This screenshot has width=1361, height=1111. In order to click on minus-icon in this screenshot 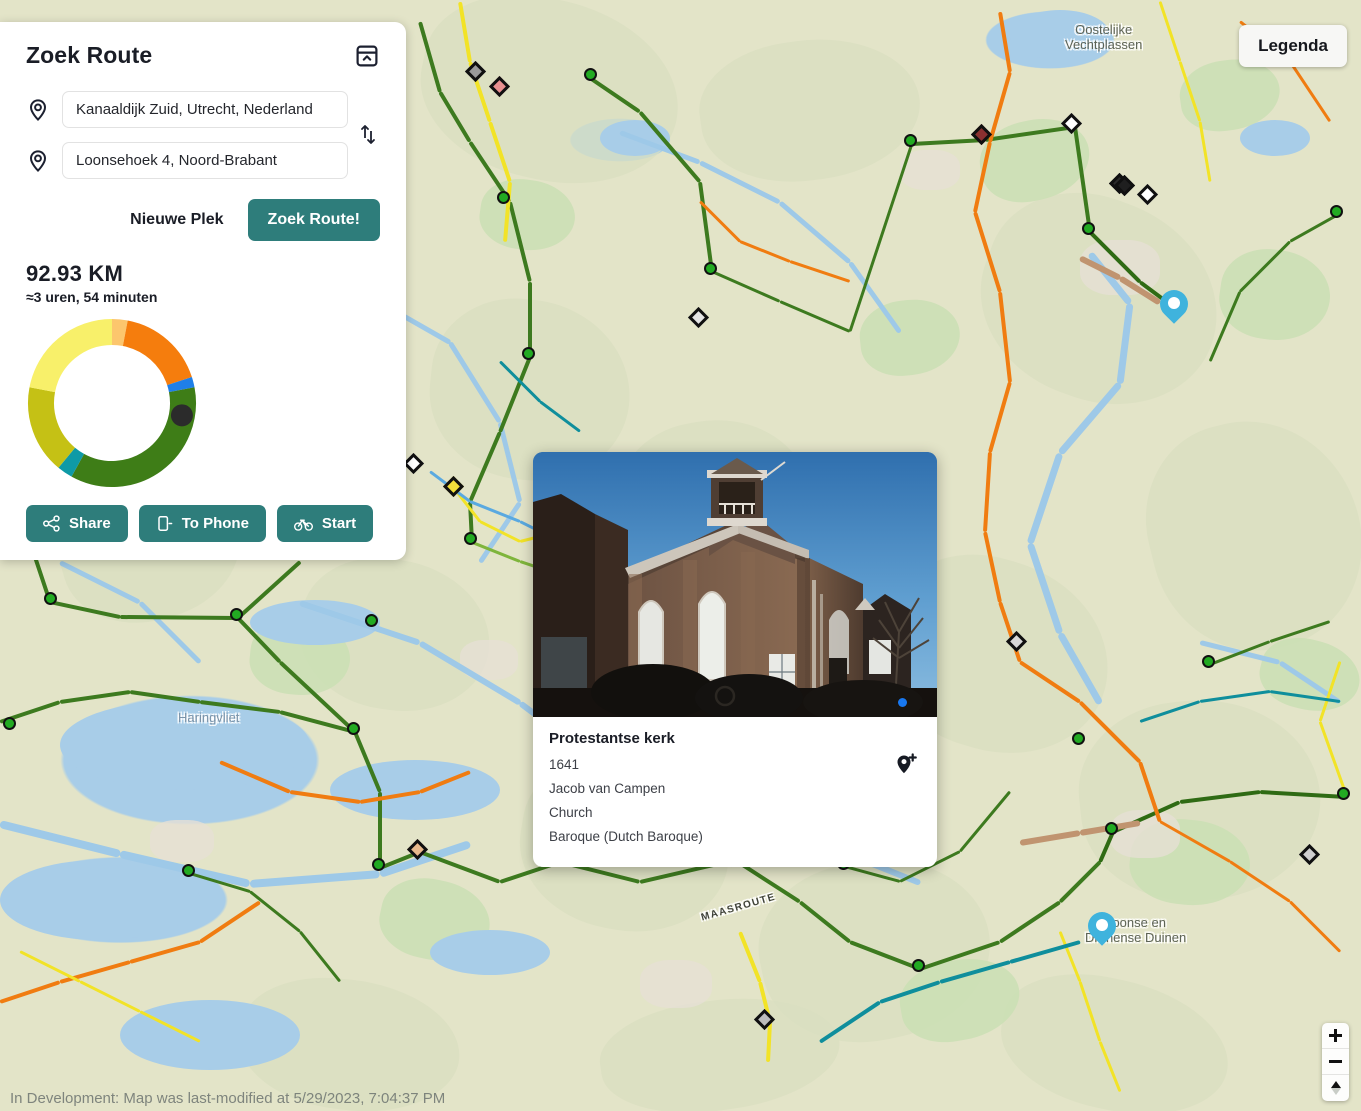, I will do `click(1335, 1061)`.